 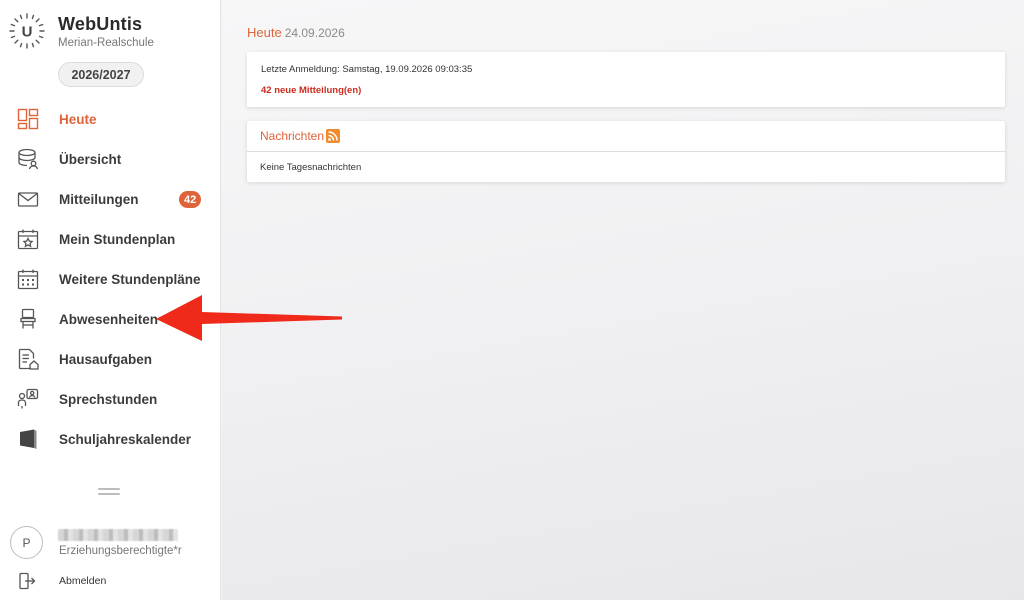 I want to click on brand: U WebUntis Merian-Realschule, so click(x=81, y=31).